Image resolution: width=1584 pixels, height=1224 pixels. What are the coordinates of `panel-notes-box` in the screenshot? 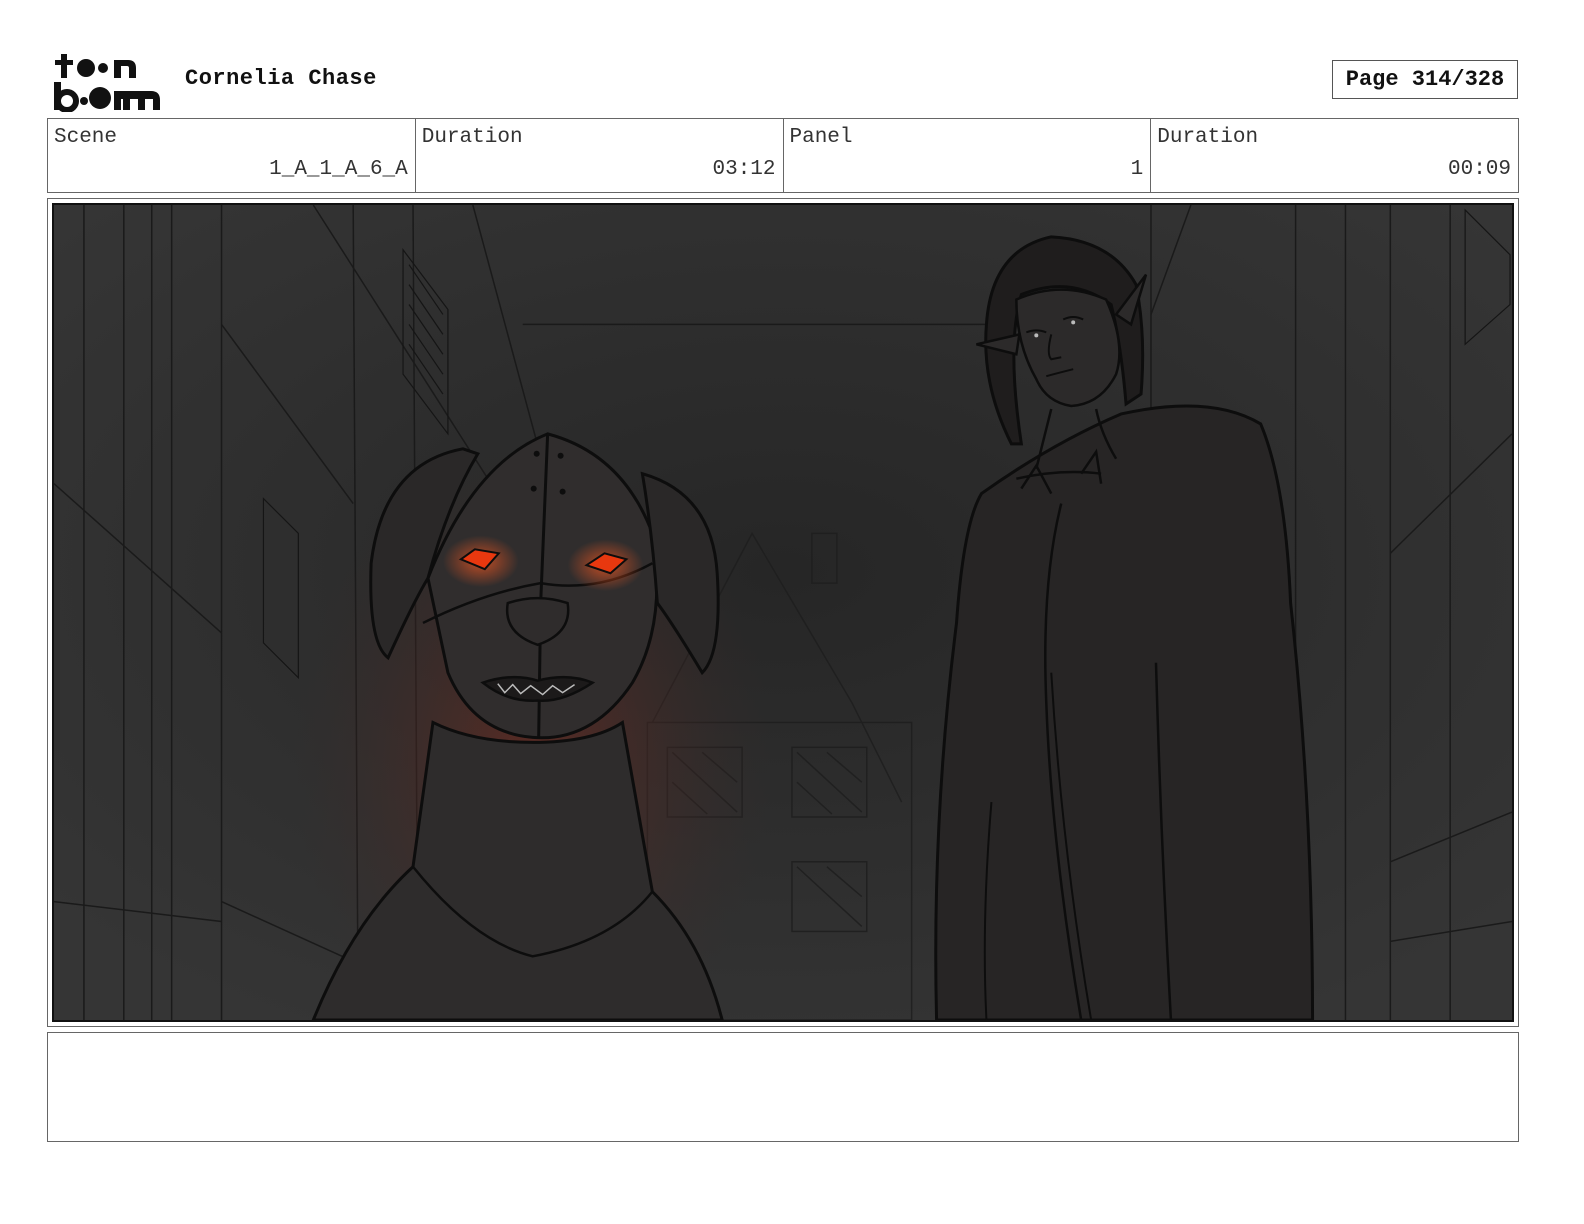 It's located at (783, 1087).